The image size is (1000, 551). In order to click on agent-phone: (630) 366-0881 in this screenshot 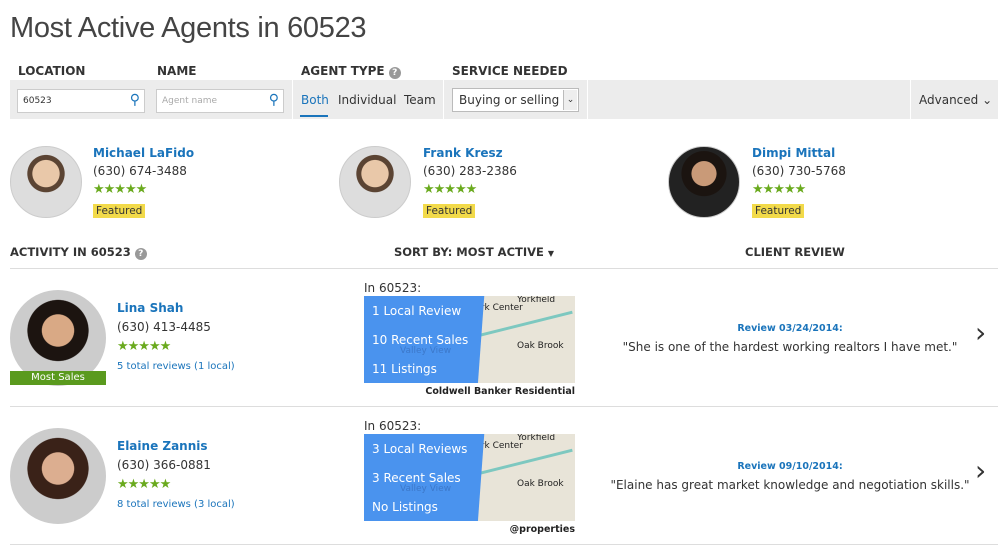, I will do `click(164, 465)`.